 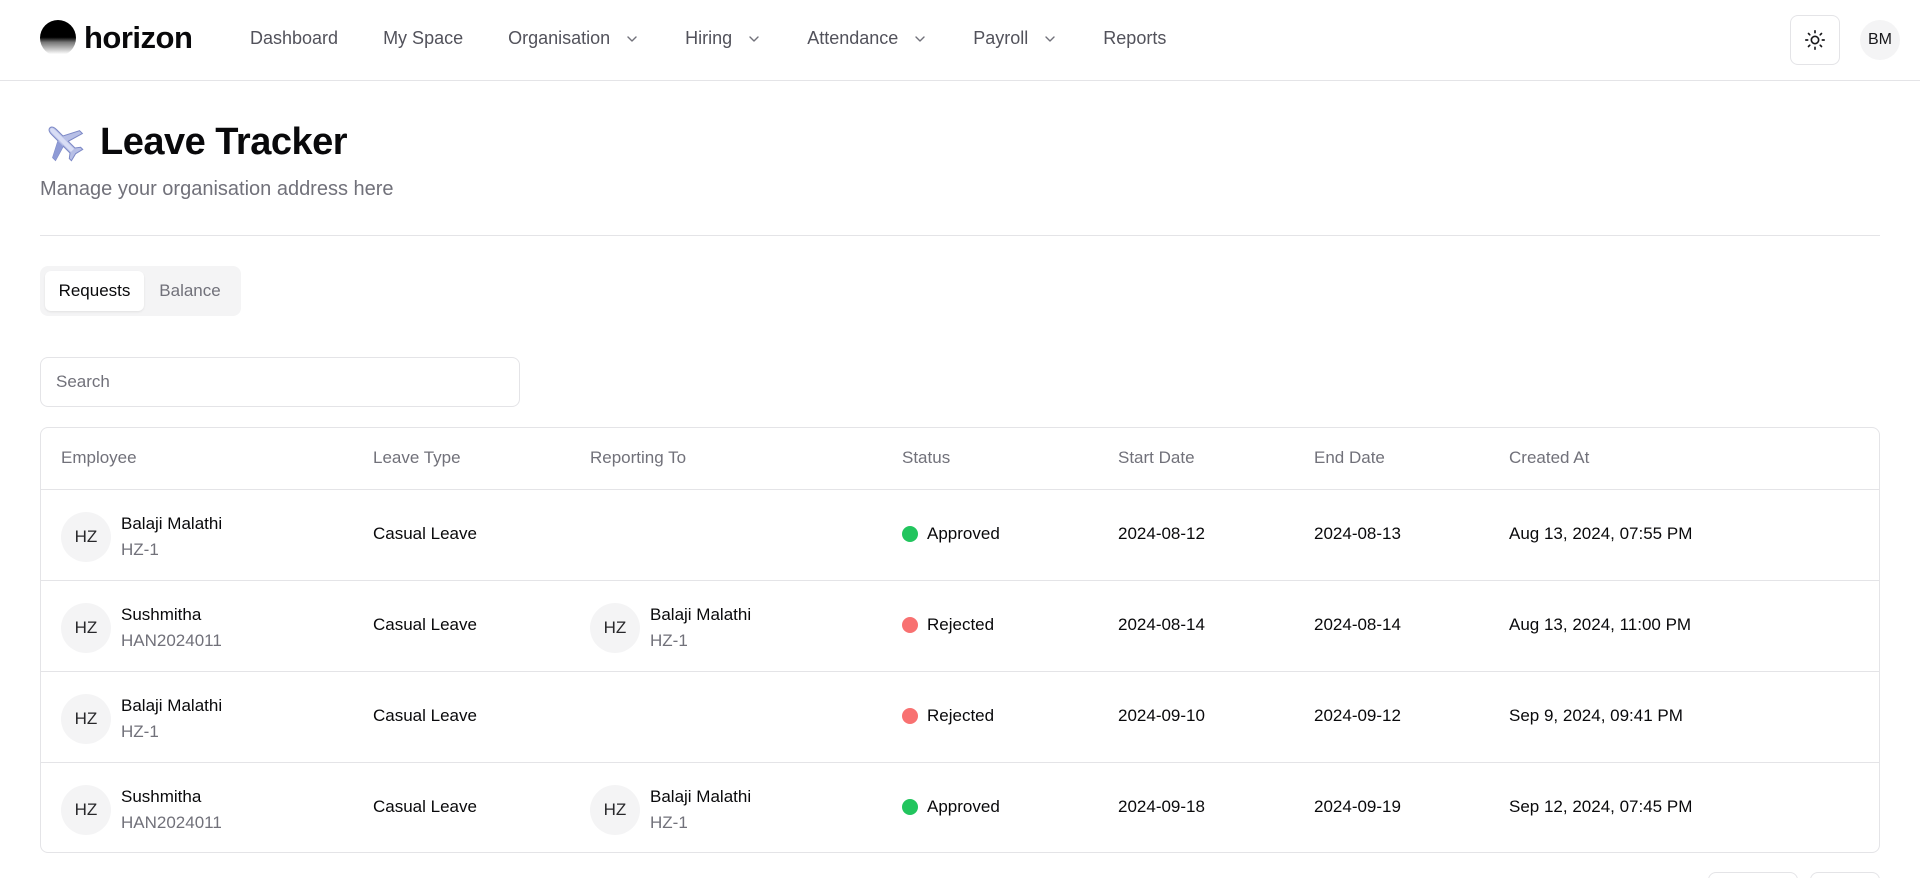 What do you see at coordinates (217, 189) in the screenshot?
I see `page-subtitle: Manage your organisation address here` at bounding box center [217, 189].